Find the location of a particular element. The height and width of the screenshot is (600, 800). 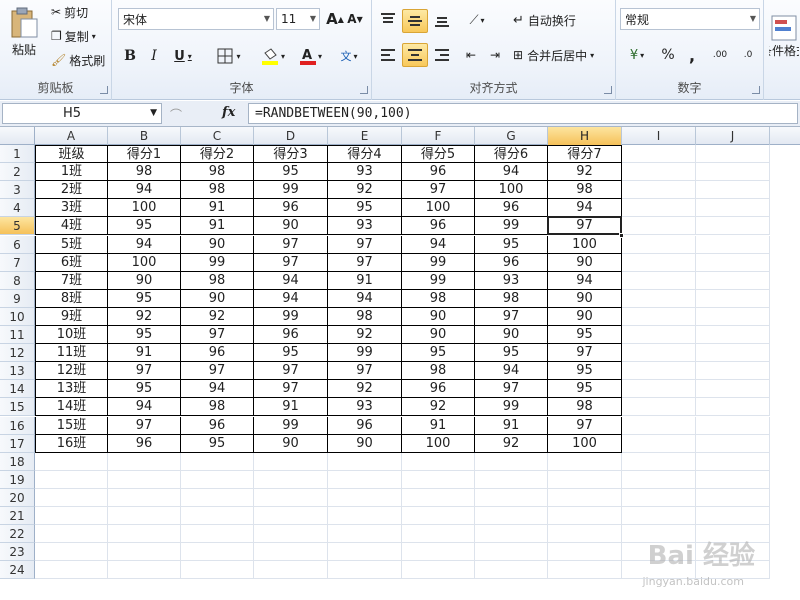

cell-e23 is located at coordinates (365, 552).